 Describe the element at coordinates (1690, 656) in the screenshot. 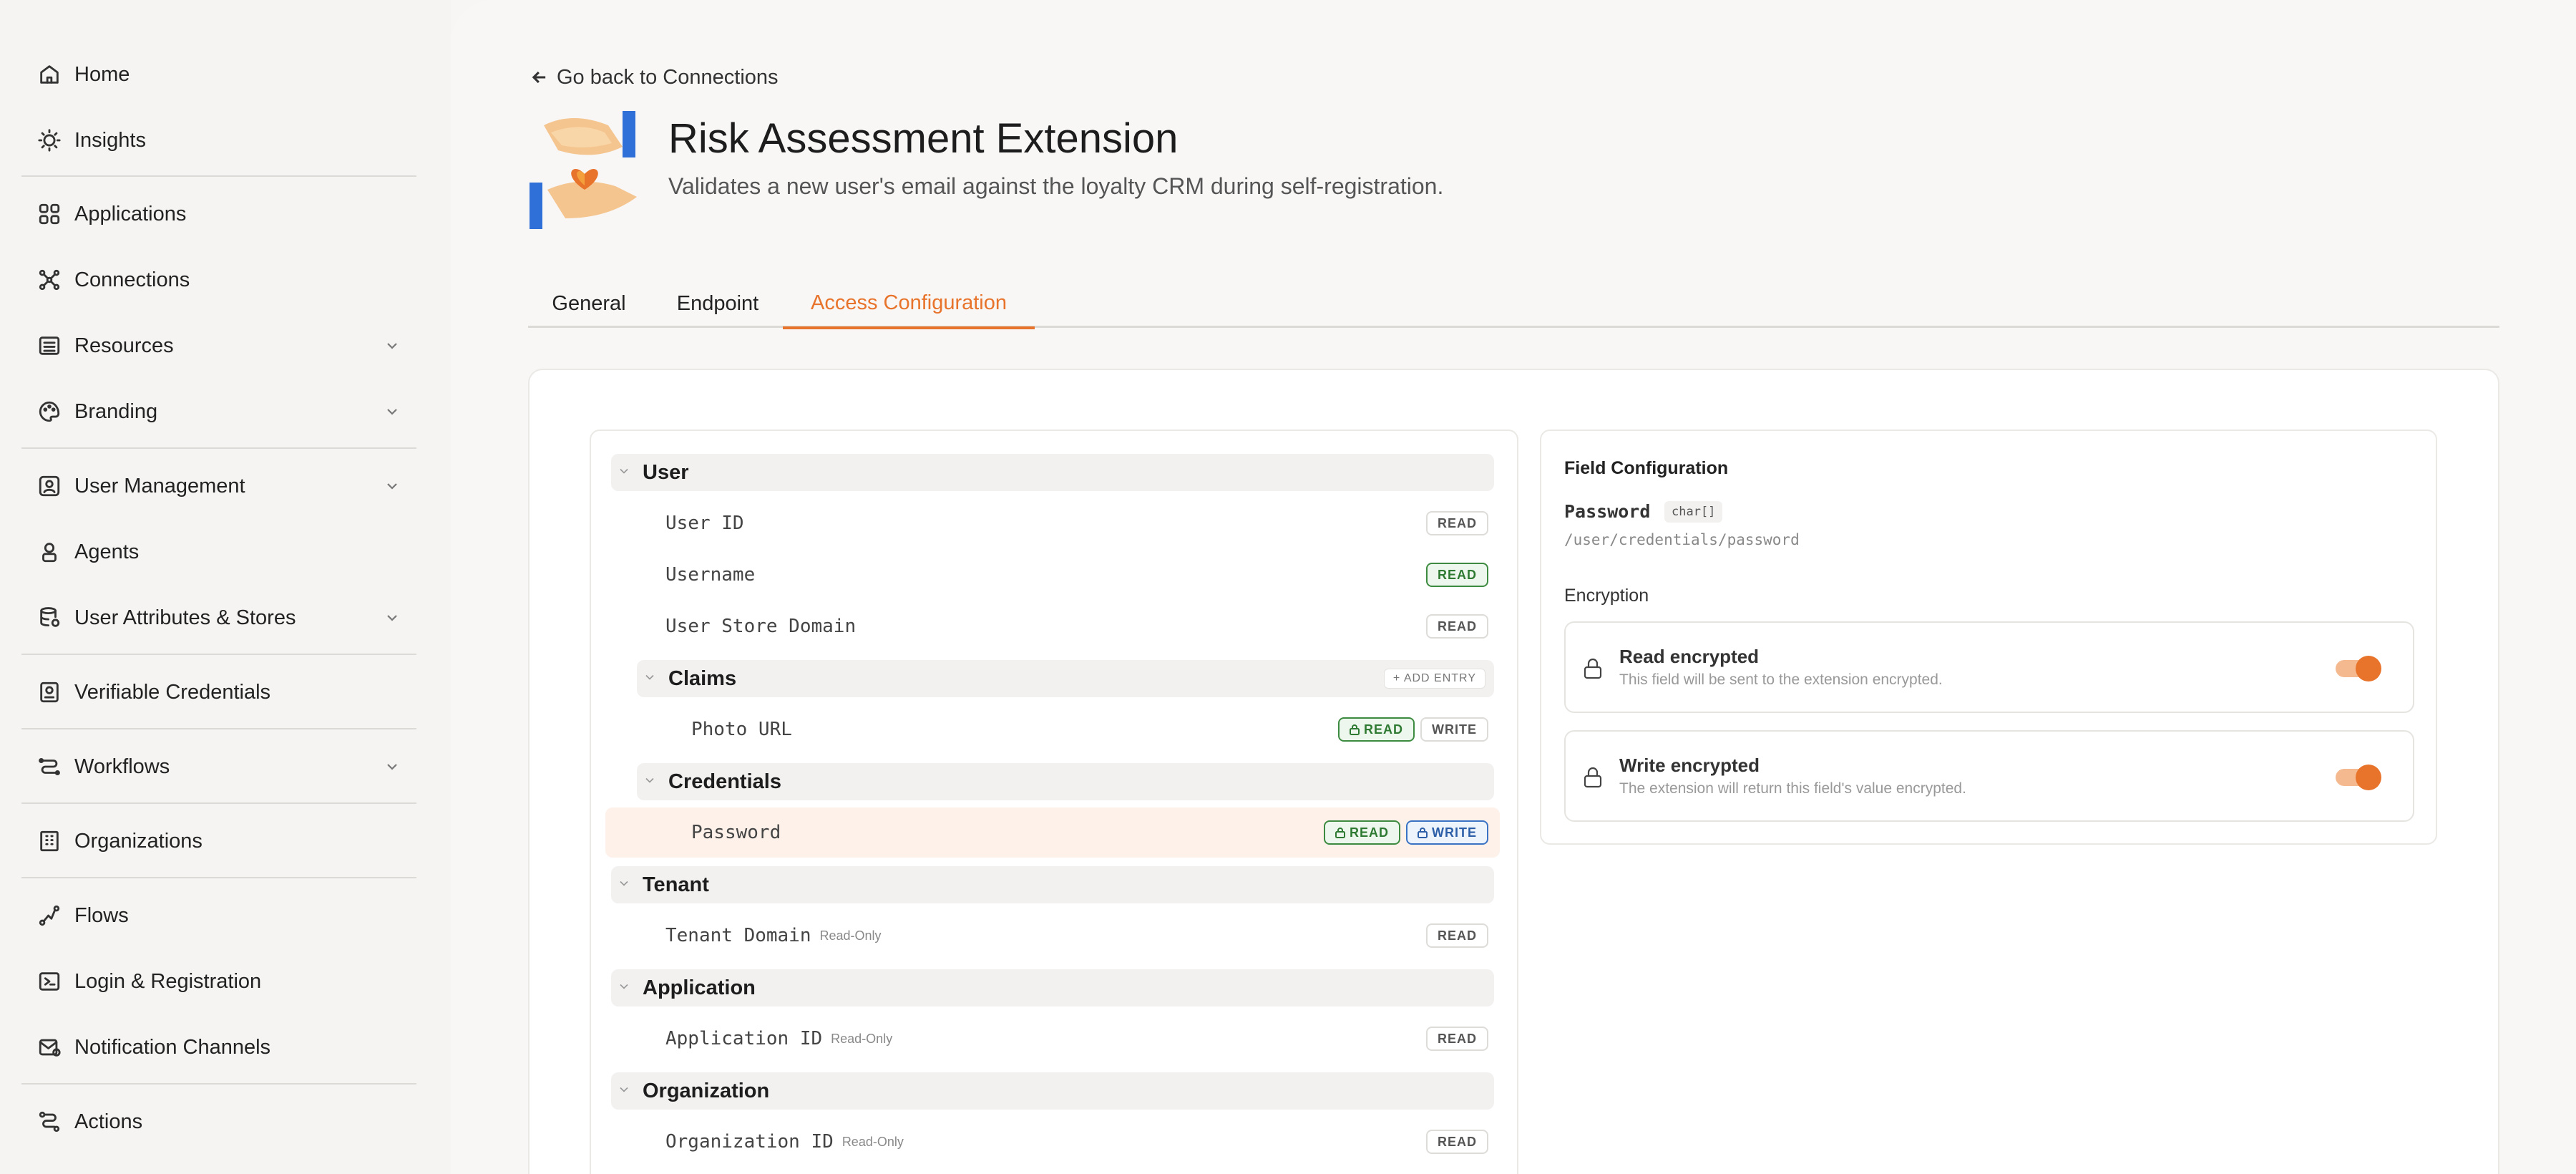

I see `read-encrypted-title: Read encrypted` at that location.